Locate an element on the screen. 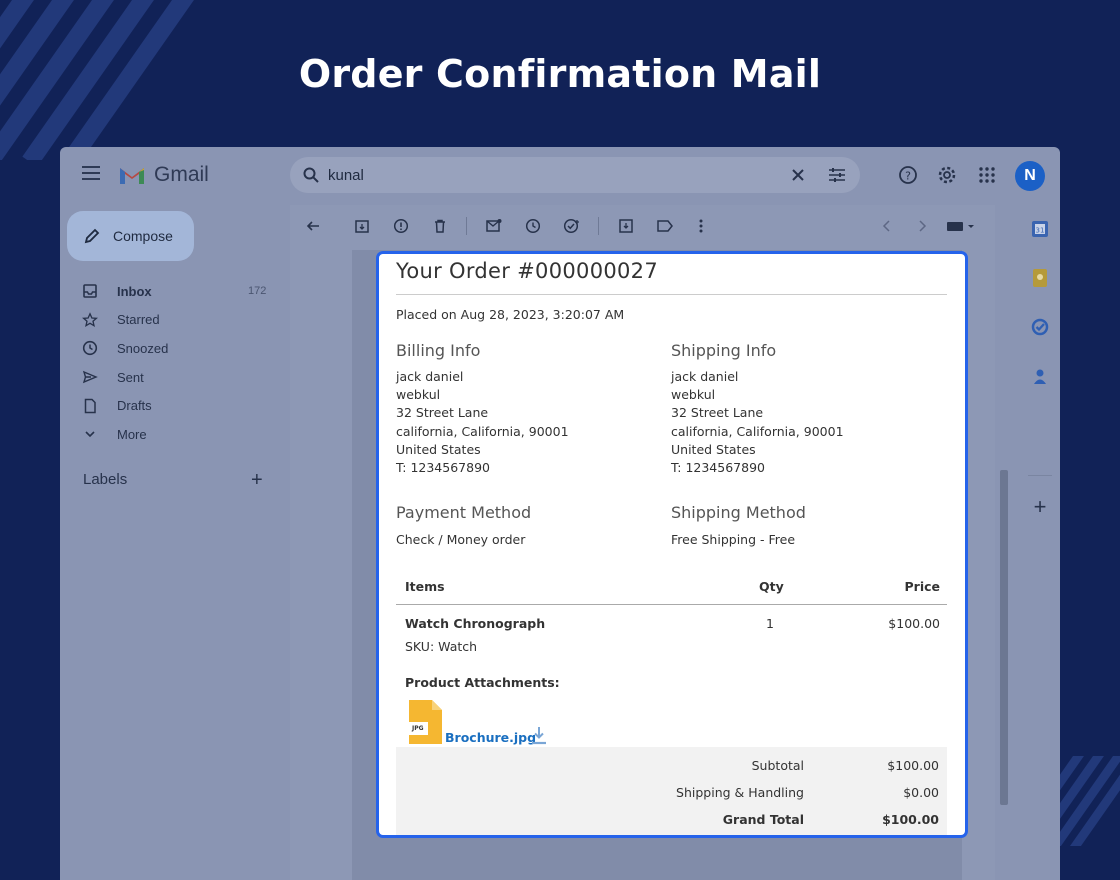 The height and width of the screenshot is (880, 1120). pencil-icon is located at coordinates (92, 236).